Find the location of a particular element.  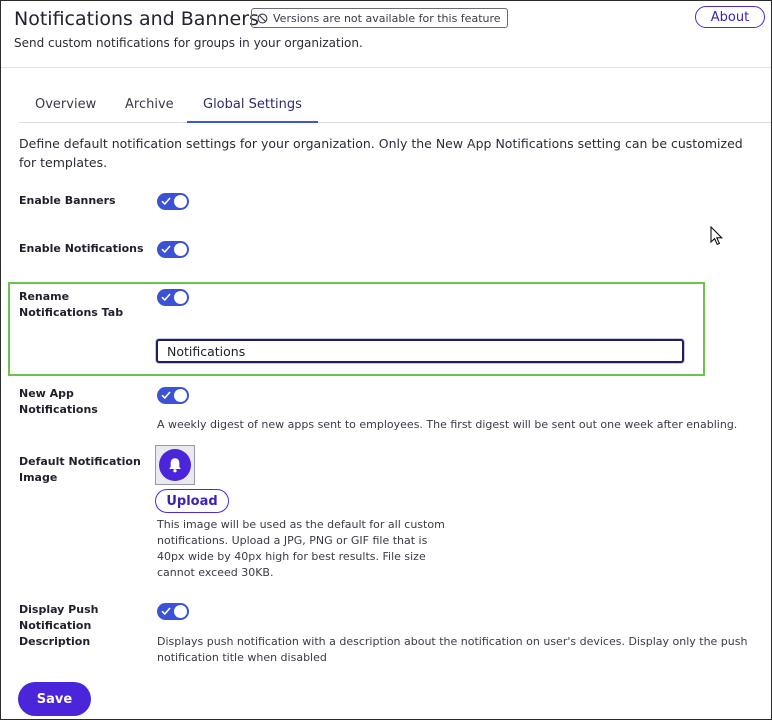

tab-overview: Overview is located at coordinates (65, 105).